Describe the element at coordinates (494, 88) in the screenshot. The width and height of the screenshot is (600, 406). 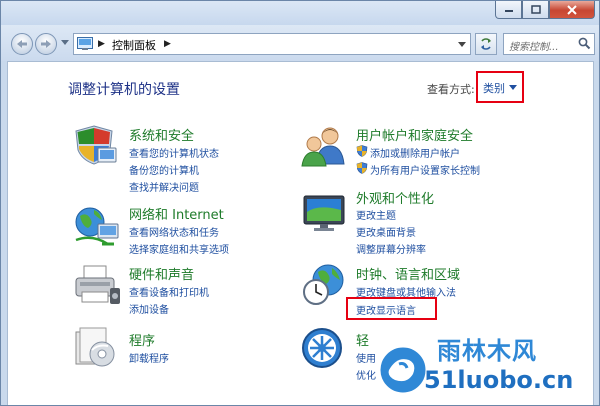
I see `view-by-dropdown: 类别` at that location.